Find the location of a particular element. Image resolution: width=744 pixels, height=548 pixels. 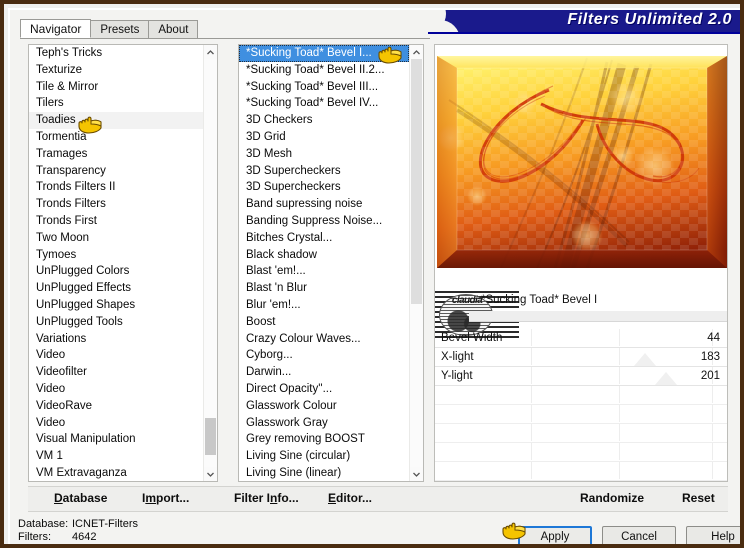

navigator-list-item: Tymoes is located at coordinates (116, 255).